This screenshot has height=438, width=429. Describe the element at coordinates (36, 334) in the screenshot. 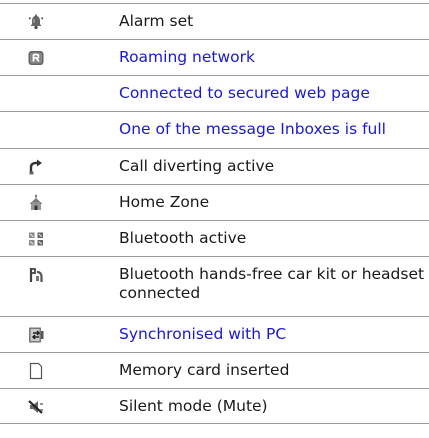

I see `pc-sync-icon` at that location.